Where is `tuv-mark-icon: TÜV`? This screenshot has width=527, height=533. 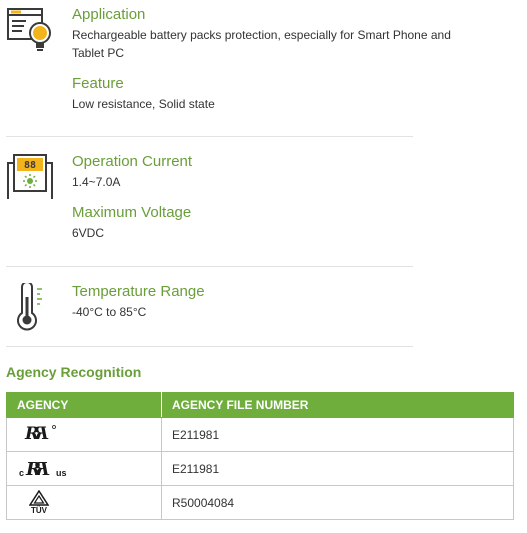
tuv-mark-icon: TÜV is located at coordinates (39, 502).